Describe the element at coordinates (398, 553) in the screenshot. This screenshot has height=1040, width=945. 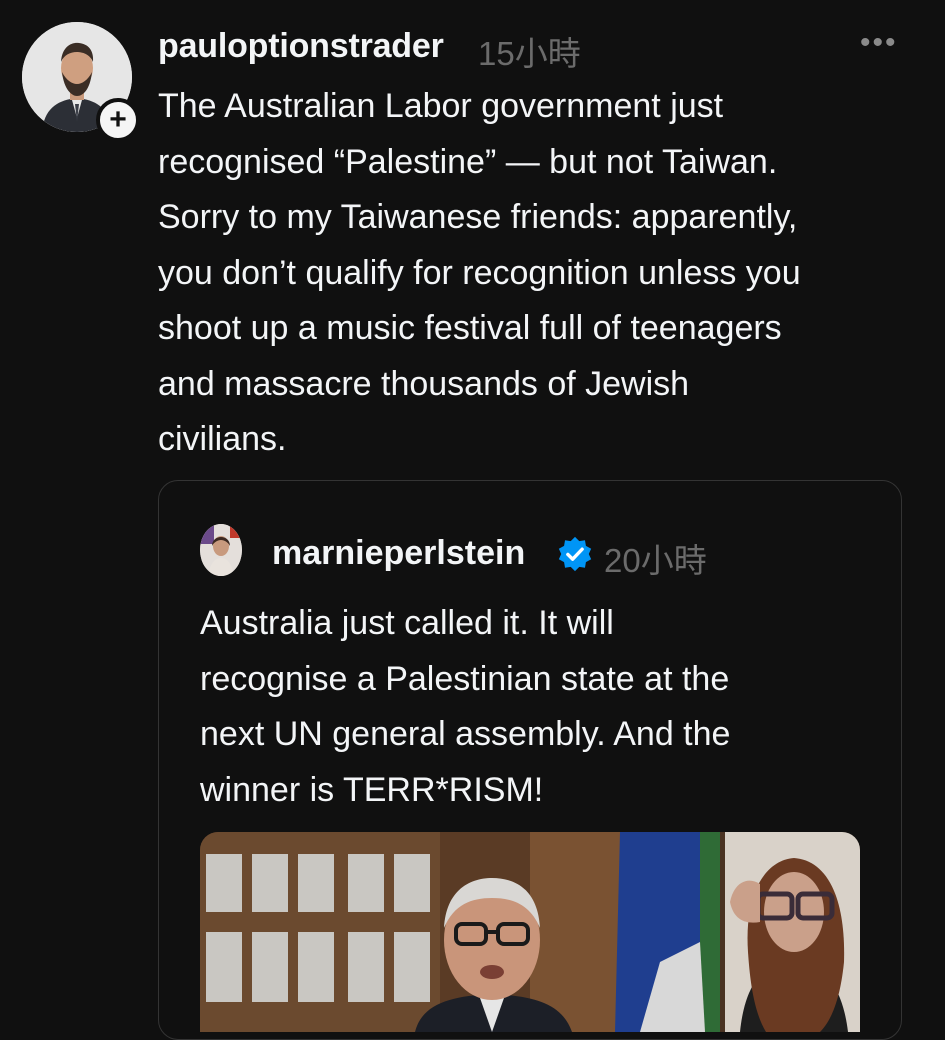
I see `quoted-author-username: marnieperlstein` at that location.